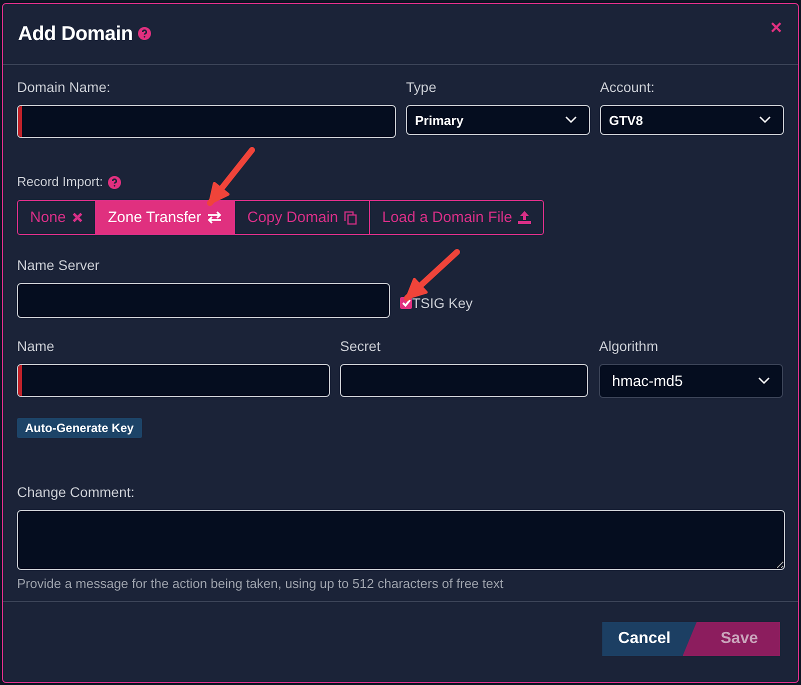  What do you see at coordinates (206, 121) in the screenshot?
I see `domain-name-input` at bounding box center [206, 121].